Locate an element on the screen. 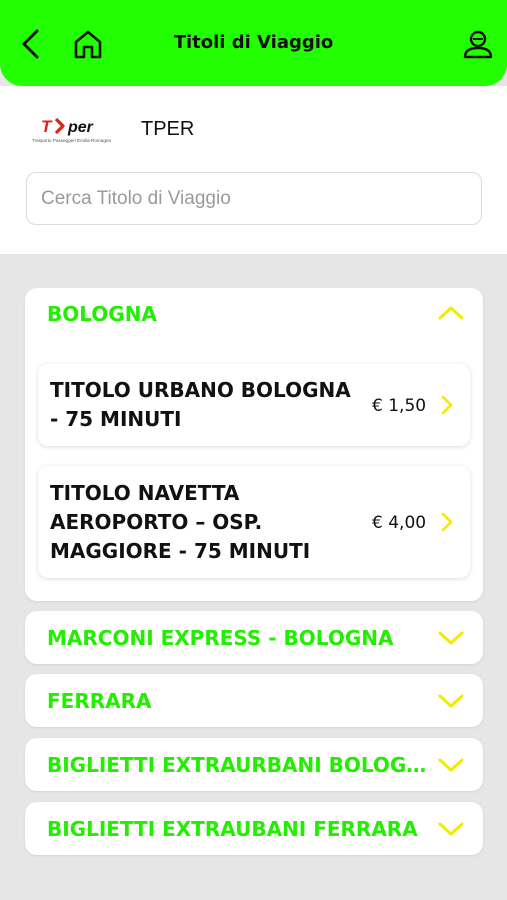 This screenshot has height=900, width=507. section-card-ferrara: FERRARA is located at coordinates (254, 700).